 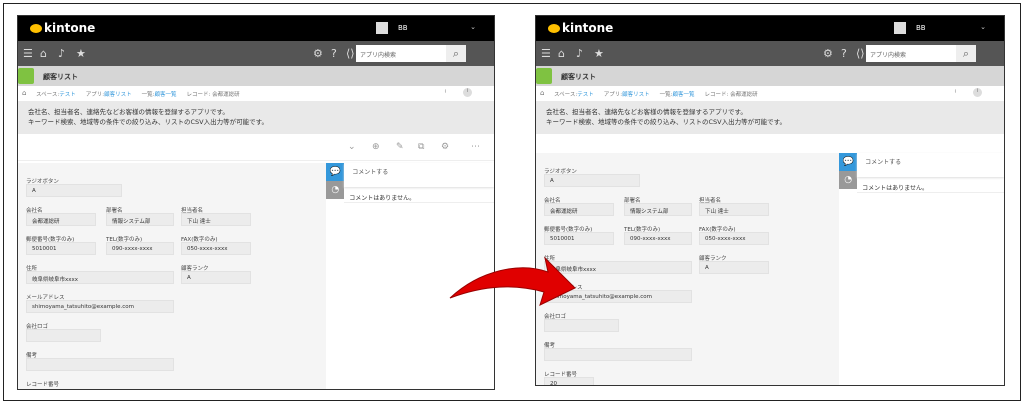 What do you see at coordinates (512, 281) in the screenshot?
I see `red-arrow-icon` at bounding box center [512, 281].